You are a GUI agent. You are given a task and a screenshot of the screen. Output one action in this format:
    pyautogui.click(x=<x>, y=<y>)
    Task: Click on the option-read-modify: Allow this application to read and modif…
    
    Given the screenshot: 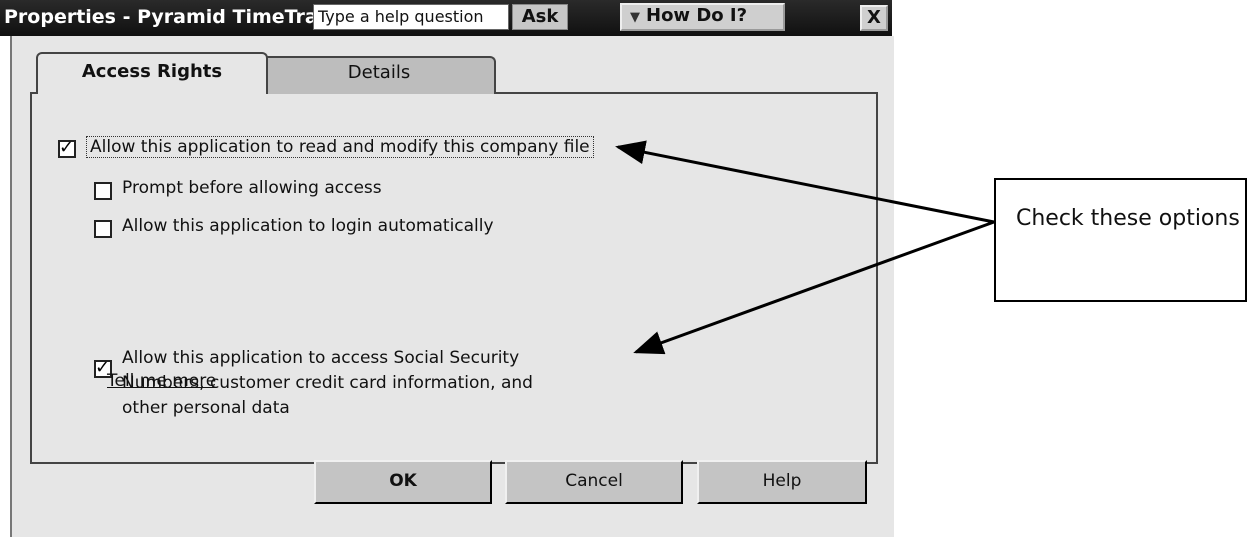 What is the action you would take?
    pyautogui.click(x=326, y=147)
    